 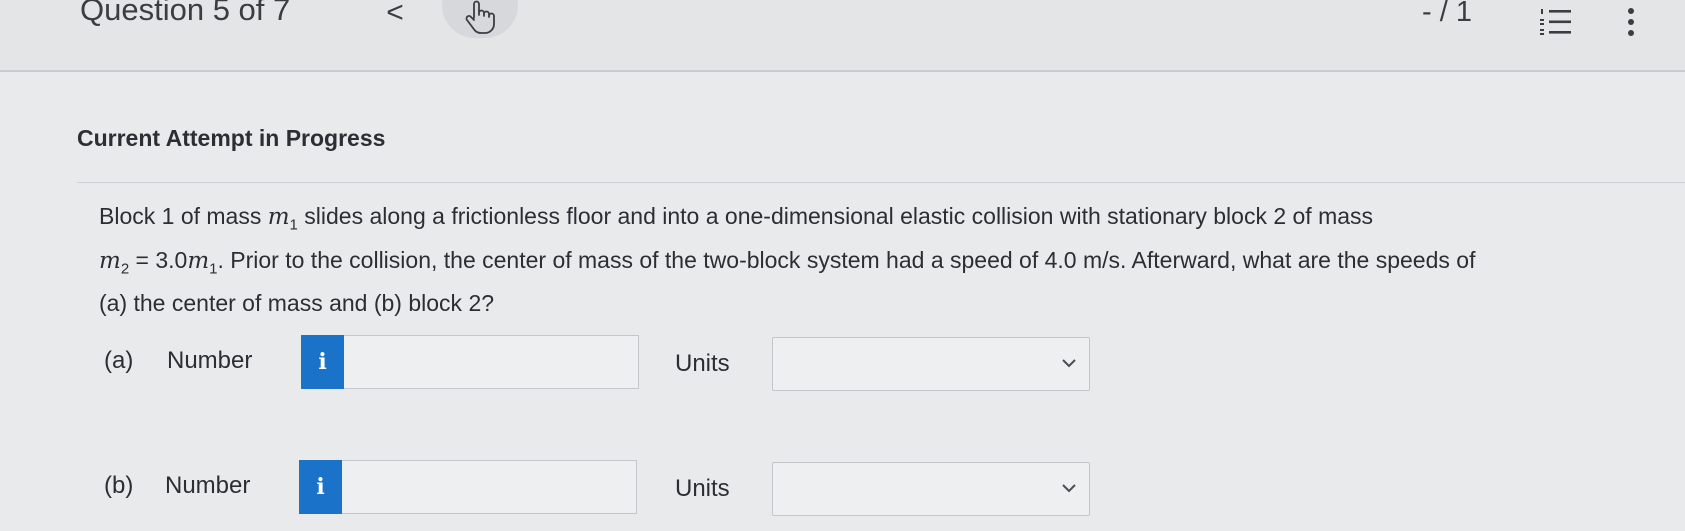 What do you see at coordinates (489, 487) in the screenshot?
I see `part-b-number-input` at bounding box center [489, 487].